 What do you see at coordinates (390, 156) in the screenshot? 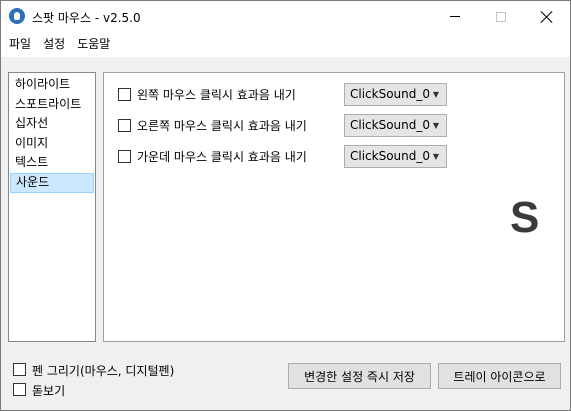
I see `middle-click-sound-value: ClickSound_0` at bounding box center [390, 156].